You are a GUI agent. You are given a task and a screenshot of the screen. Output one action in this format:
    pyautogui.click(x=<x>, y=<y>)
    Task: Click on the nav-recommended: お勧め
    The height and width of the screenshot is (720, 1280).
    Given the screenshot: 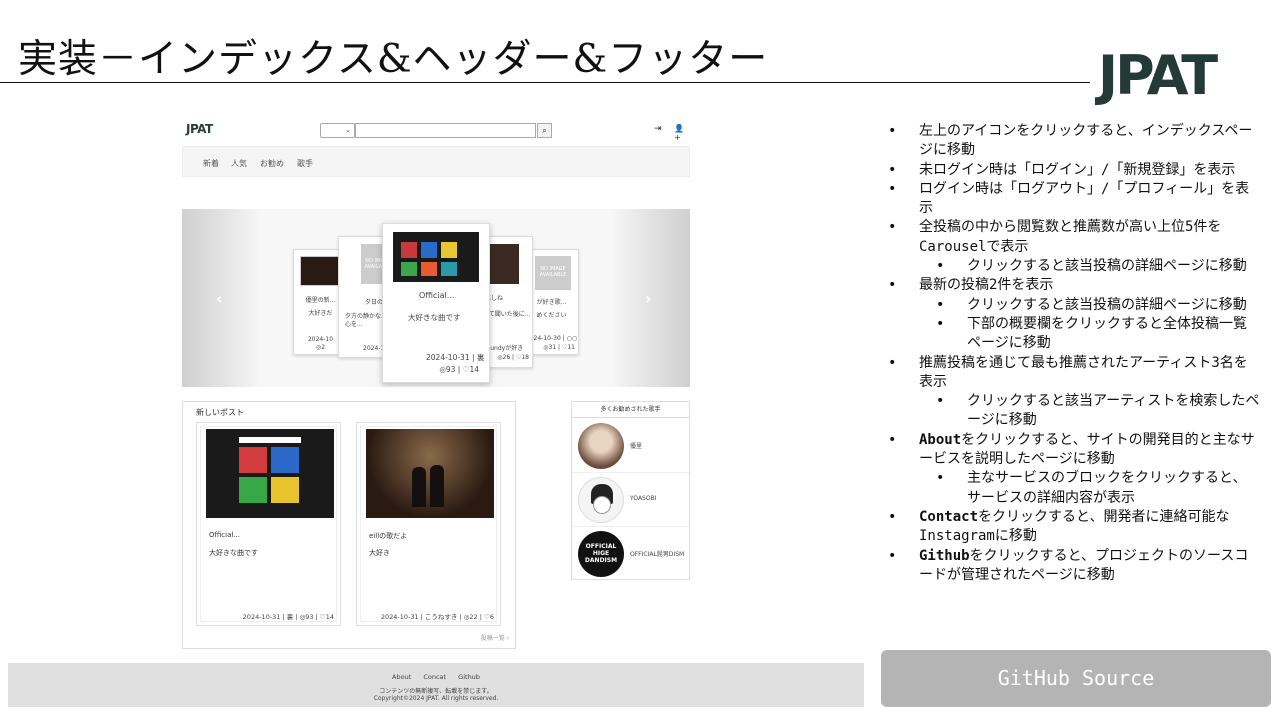 What is the action you would take?
    pyautogui.click(x=272, y=163)
    